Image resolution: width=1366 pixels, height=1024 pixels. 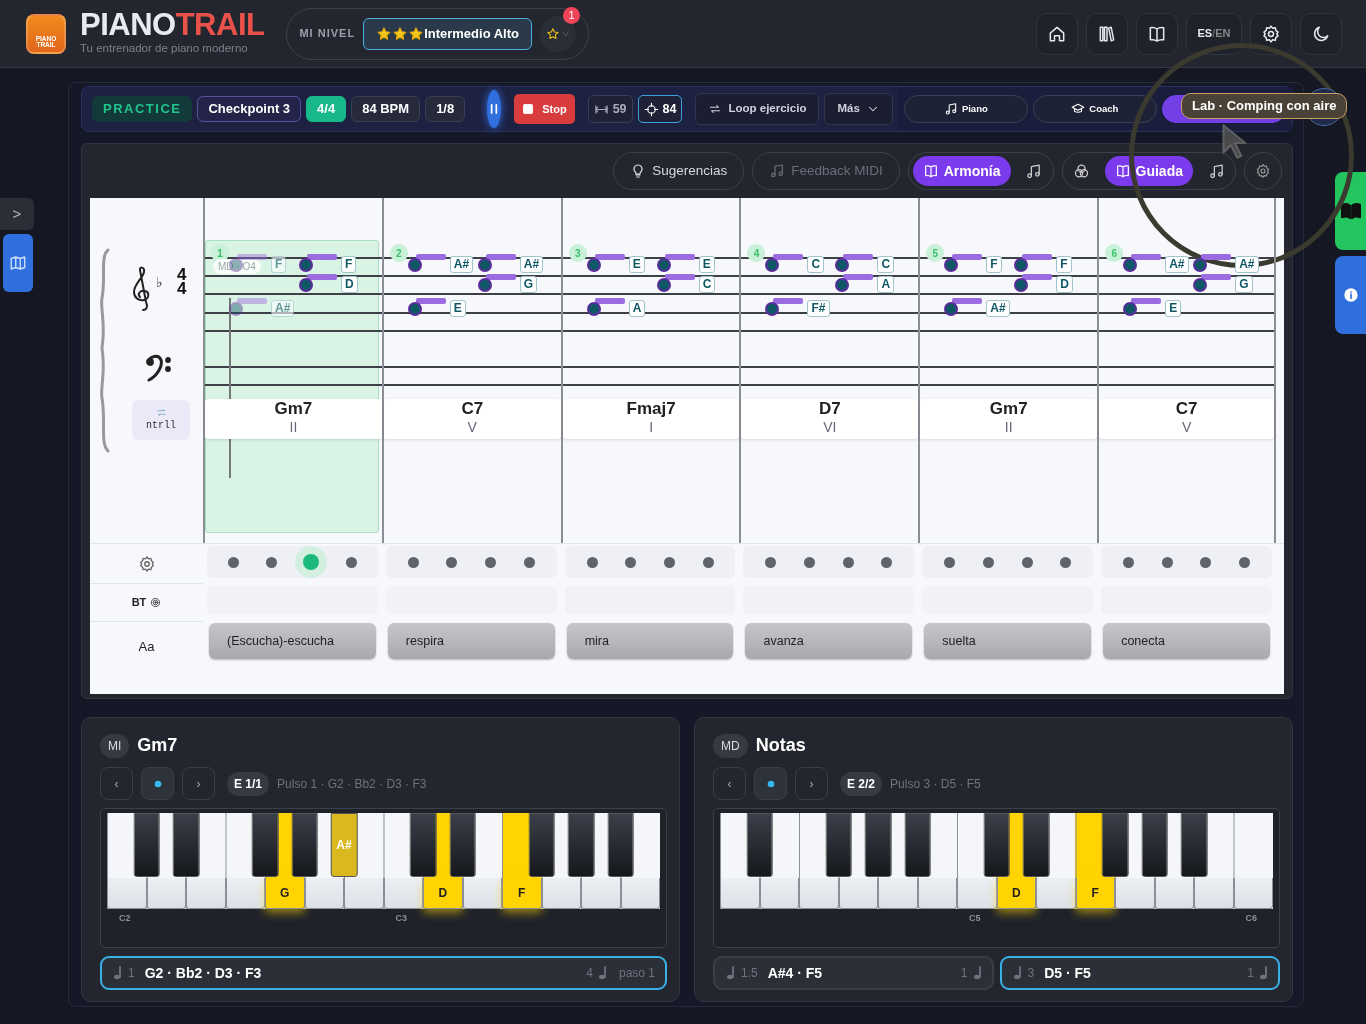 I want to click on octave-label: C3, so click(x=401, y=918).